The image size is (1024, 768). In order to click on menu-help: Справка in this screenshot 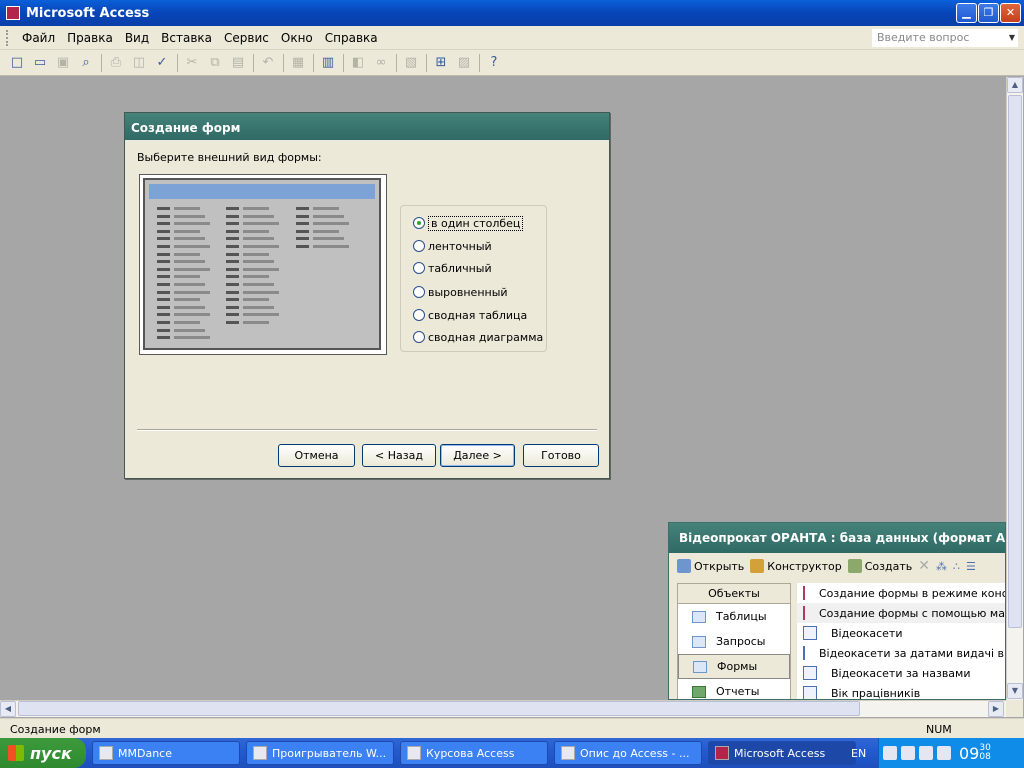, I will do `click(351, 38)`.